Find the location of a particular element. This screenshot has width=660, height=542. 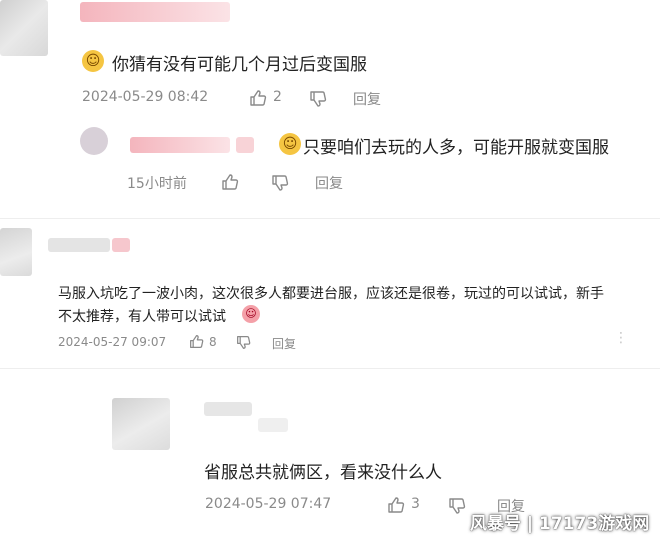

reply-avatar is located at coordinates (94, 141).